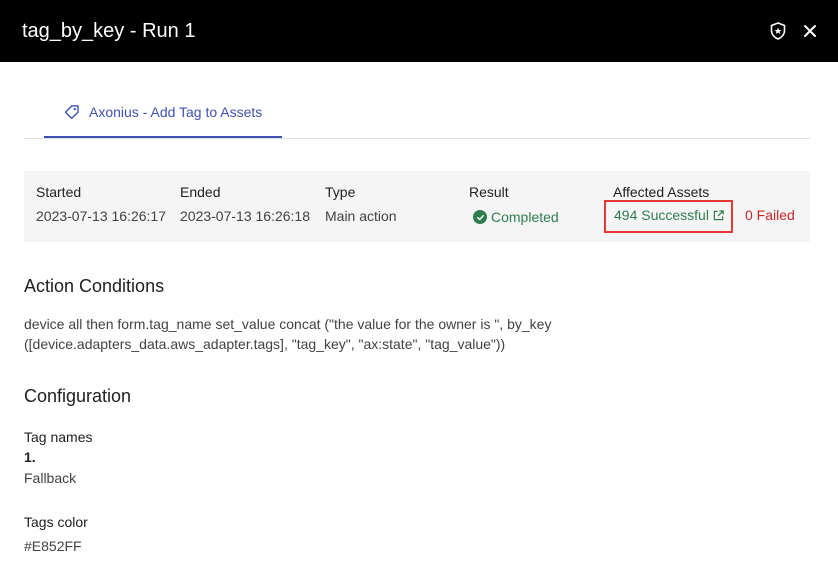 This screenshot has height=574, width=838. I want to click on failed-assets-link: 0 Failed, so click(770, 215).